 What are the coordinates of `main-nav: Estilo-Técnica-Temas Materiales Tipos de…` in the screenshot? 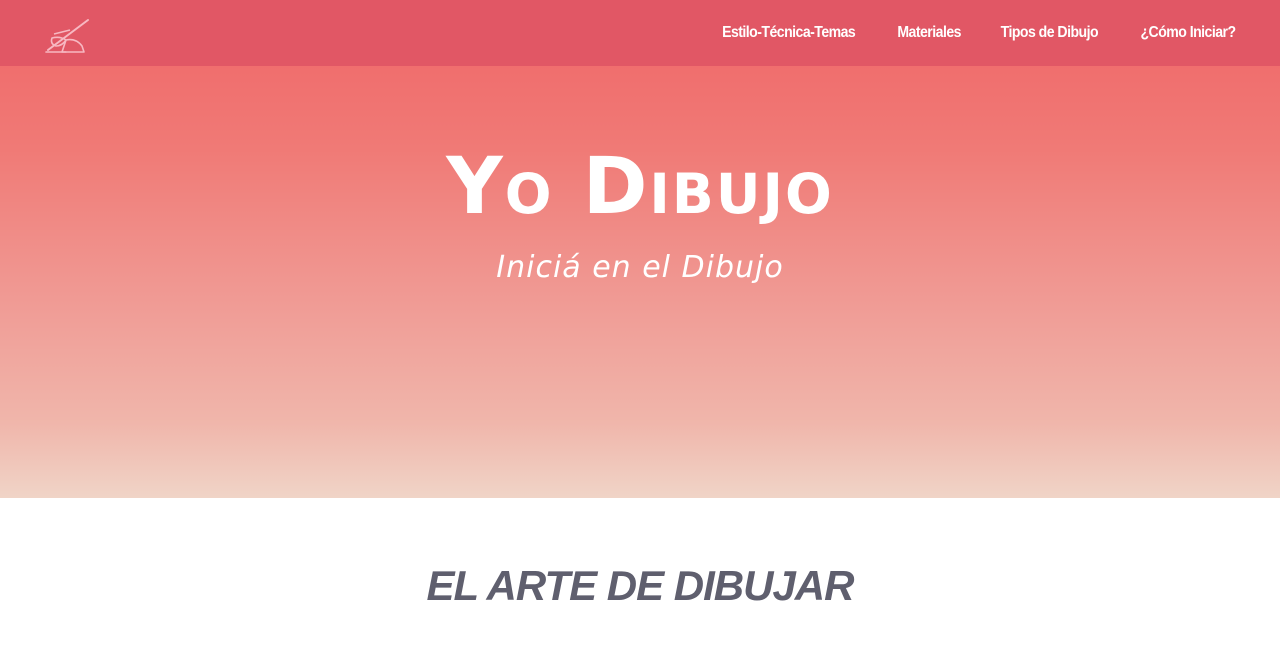 It's located at (977, 33).